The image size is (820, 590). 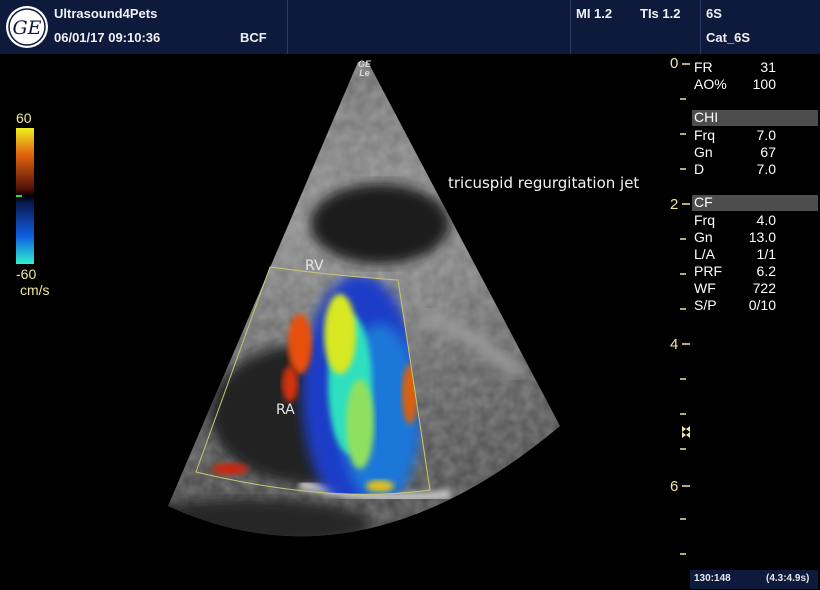 What do you see at coordinates (106, 13) in the screenshot?
I see `brand-name: Ultrasound4Pets` at bounding box center [106, 13].